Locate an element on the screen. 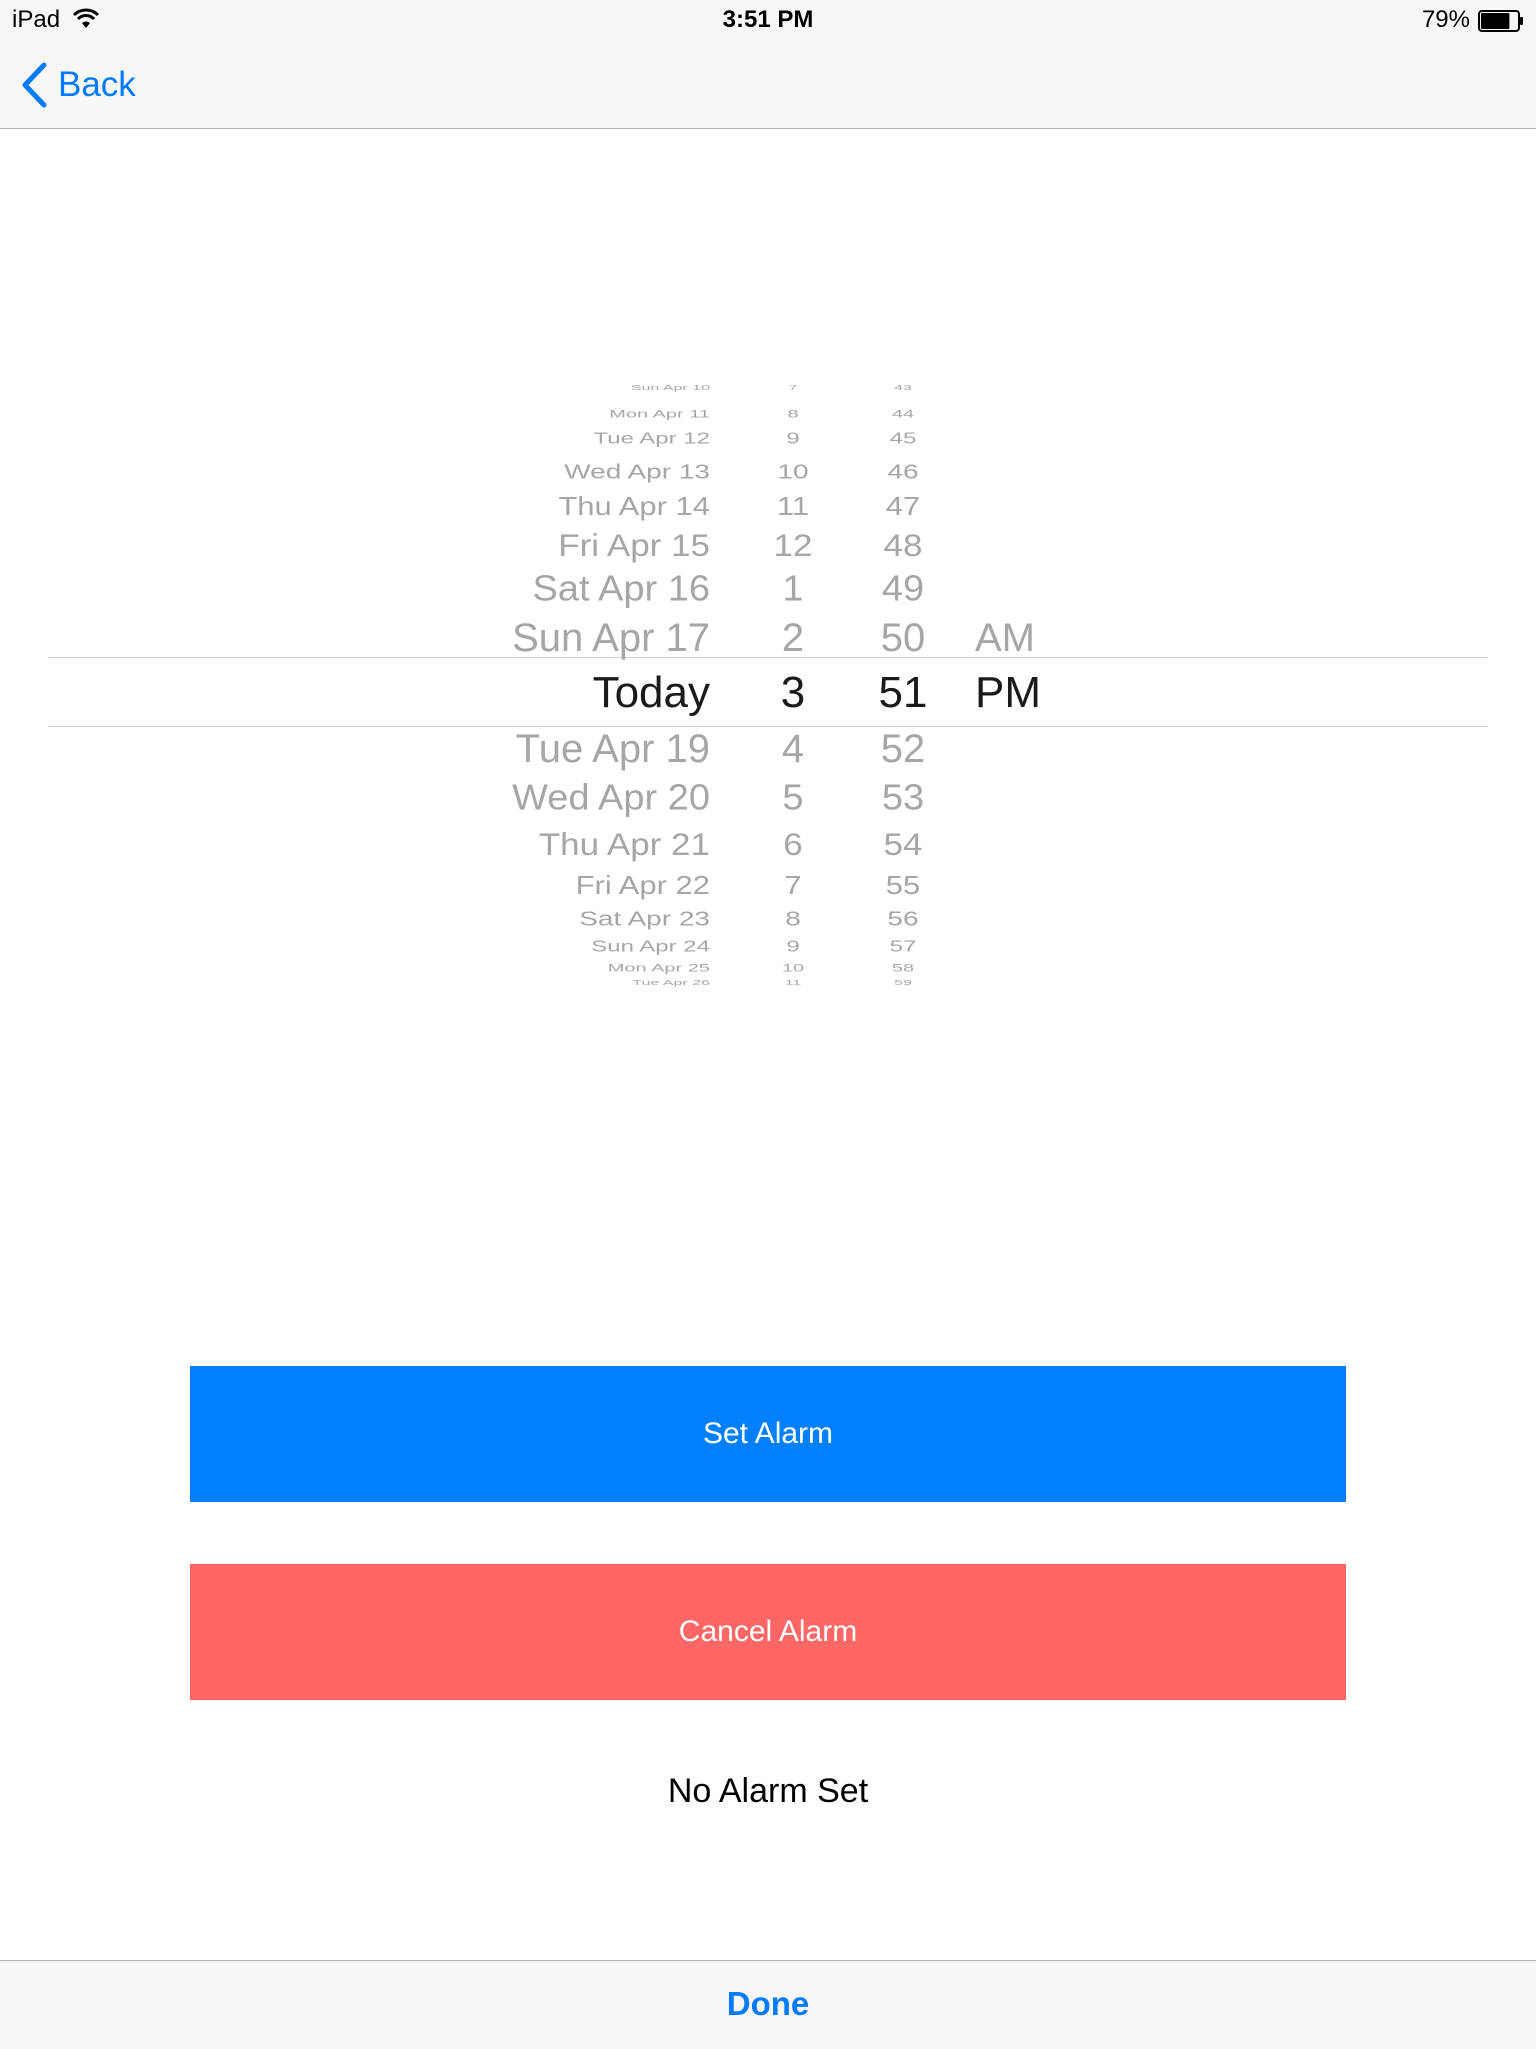 This screenshot has height=2049, width=1536. date-option: Sun Apr 17 is located at coordinates (611, 638).